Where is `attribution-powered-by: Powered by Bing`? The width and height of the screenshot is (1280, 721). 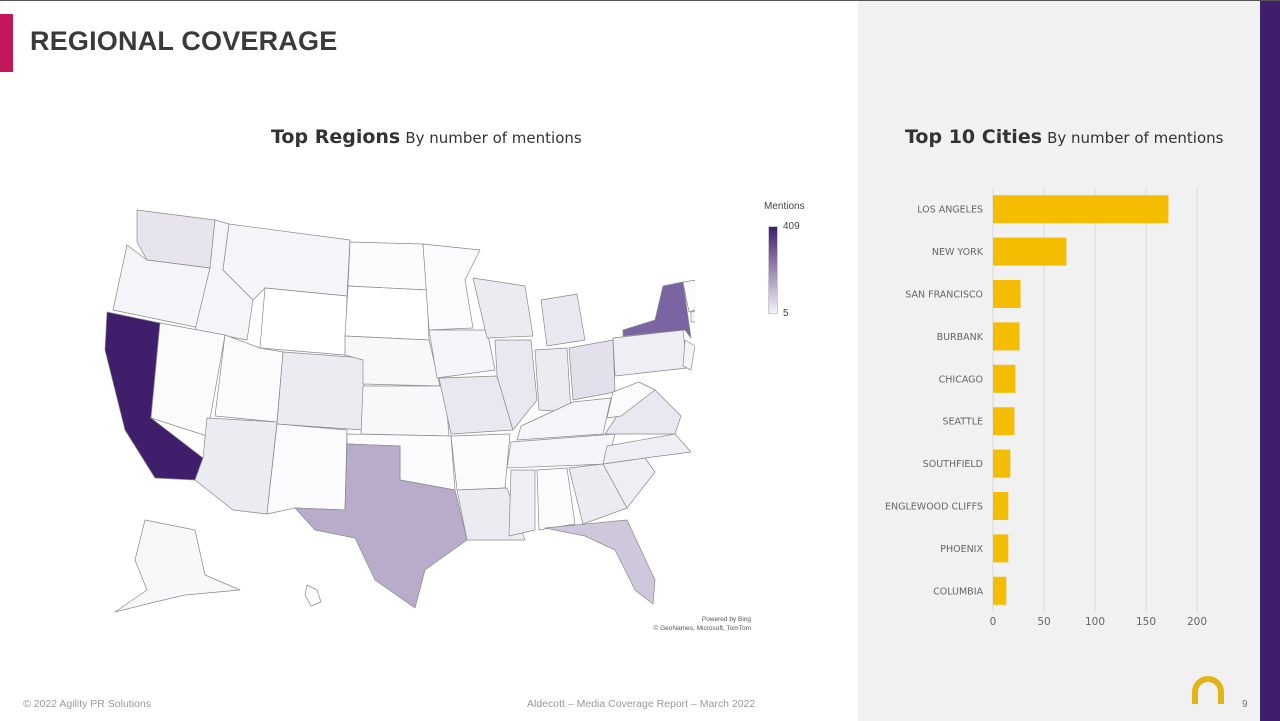 attribution-powered-by: Powered by Bing is located at coordinates (726, 619).